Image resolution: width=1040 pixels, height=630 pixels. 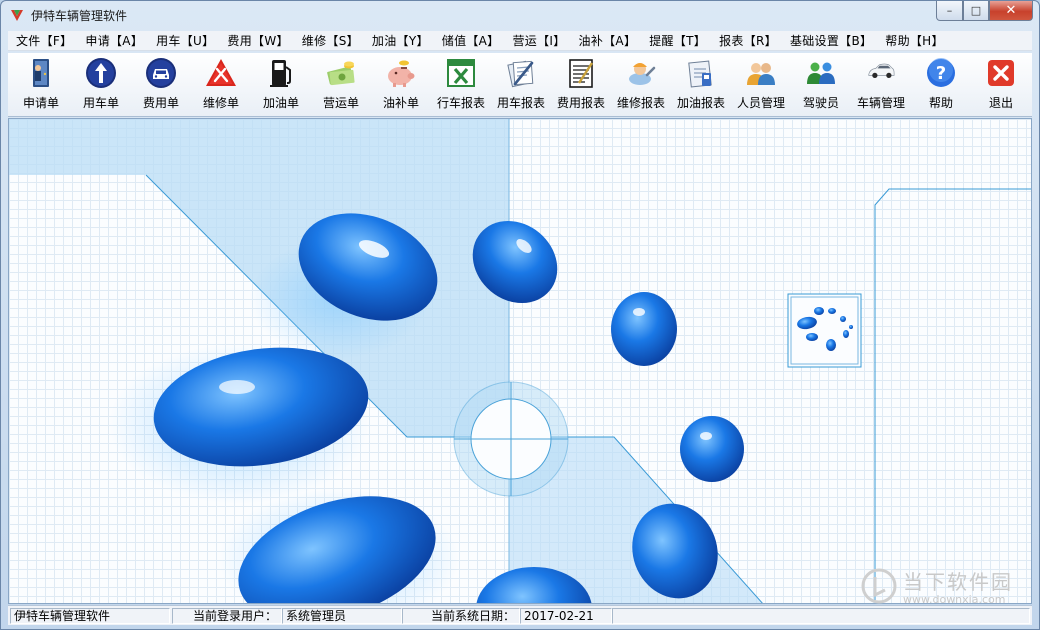 I want to click on exit-icon, so click(x=1001, y=73).